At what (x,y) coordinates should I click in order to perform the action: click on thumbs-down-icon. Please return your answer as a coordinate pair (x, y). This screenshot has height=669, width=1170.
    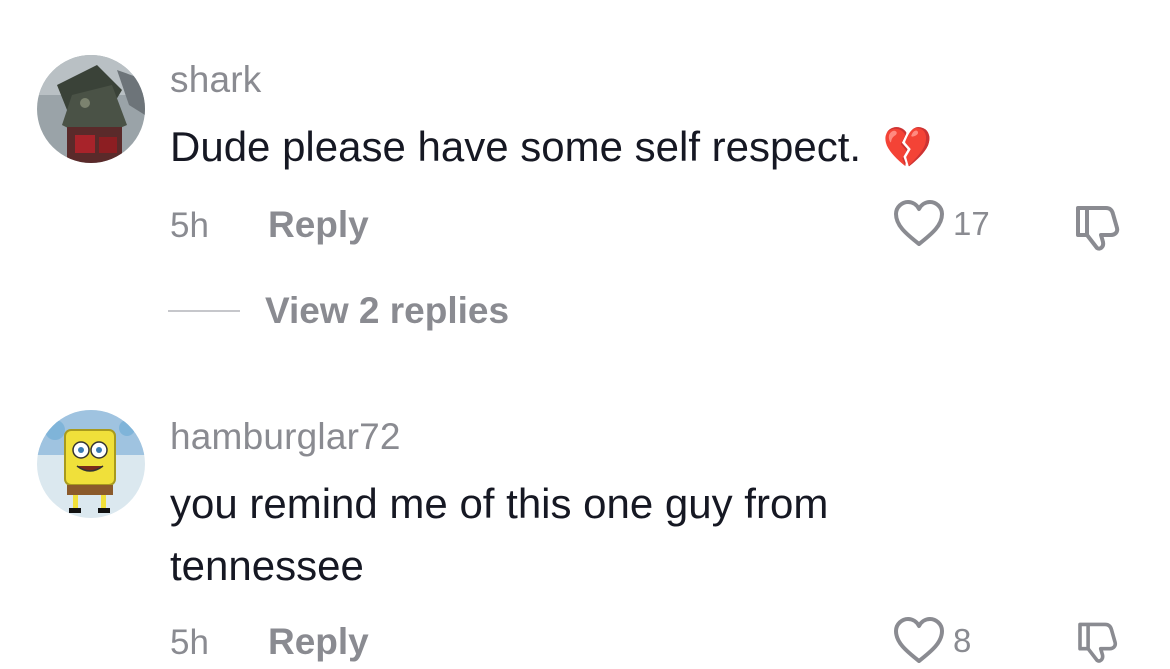
    Looking at the image, I should click on (1098, 642).